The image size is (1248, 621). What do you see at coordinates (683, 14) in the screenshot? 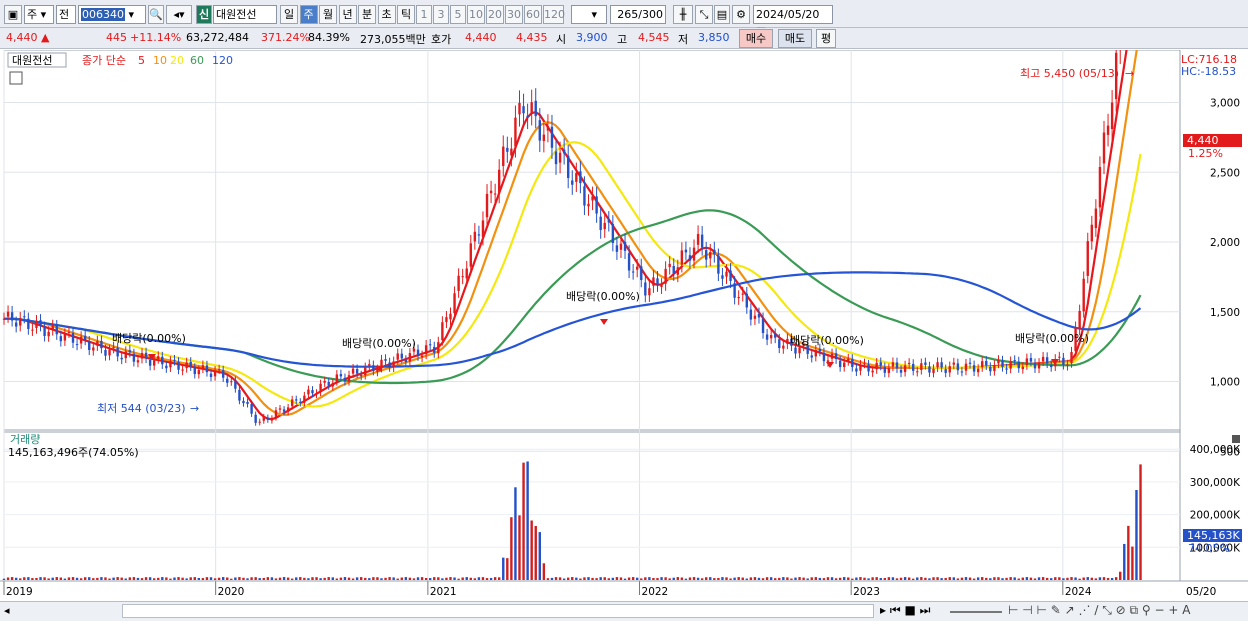
I see `candle-icon: ╫` at bounding box center [683, 14].